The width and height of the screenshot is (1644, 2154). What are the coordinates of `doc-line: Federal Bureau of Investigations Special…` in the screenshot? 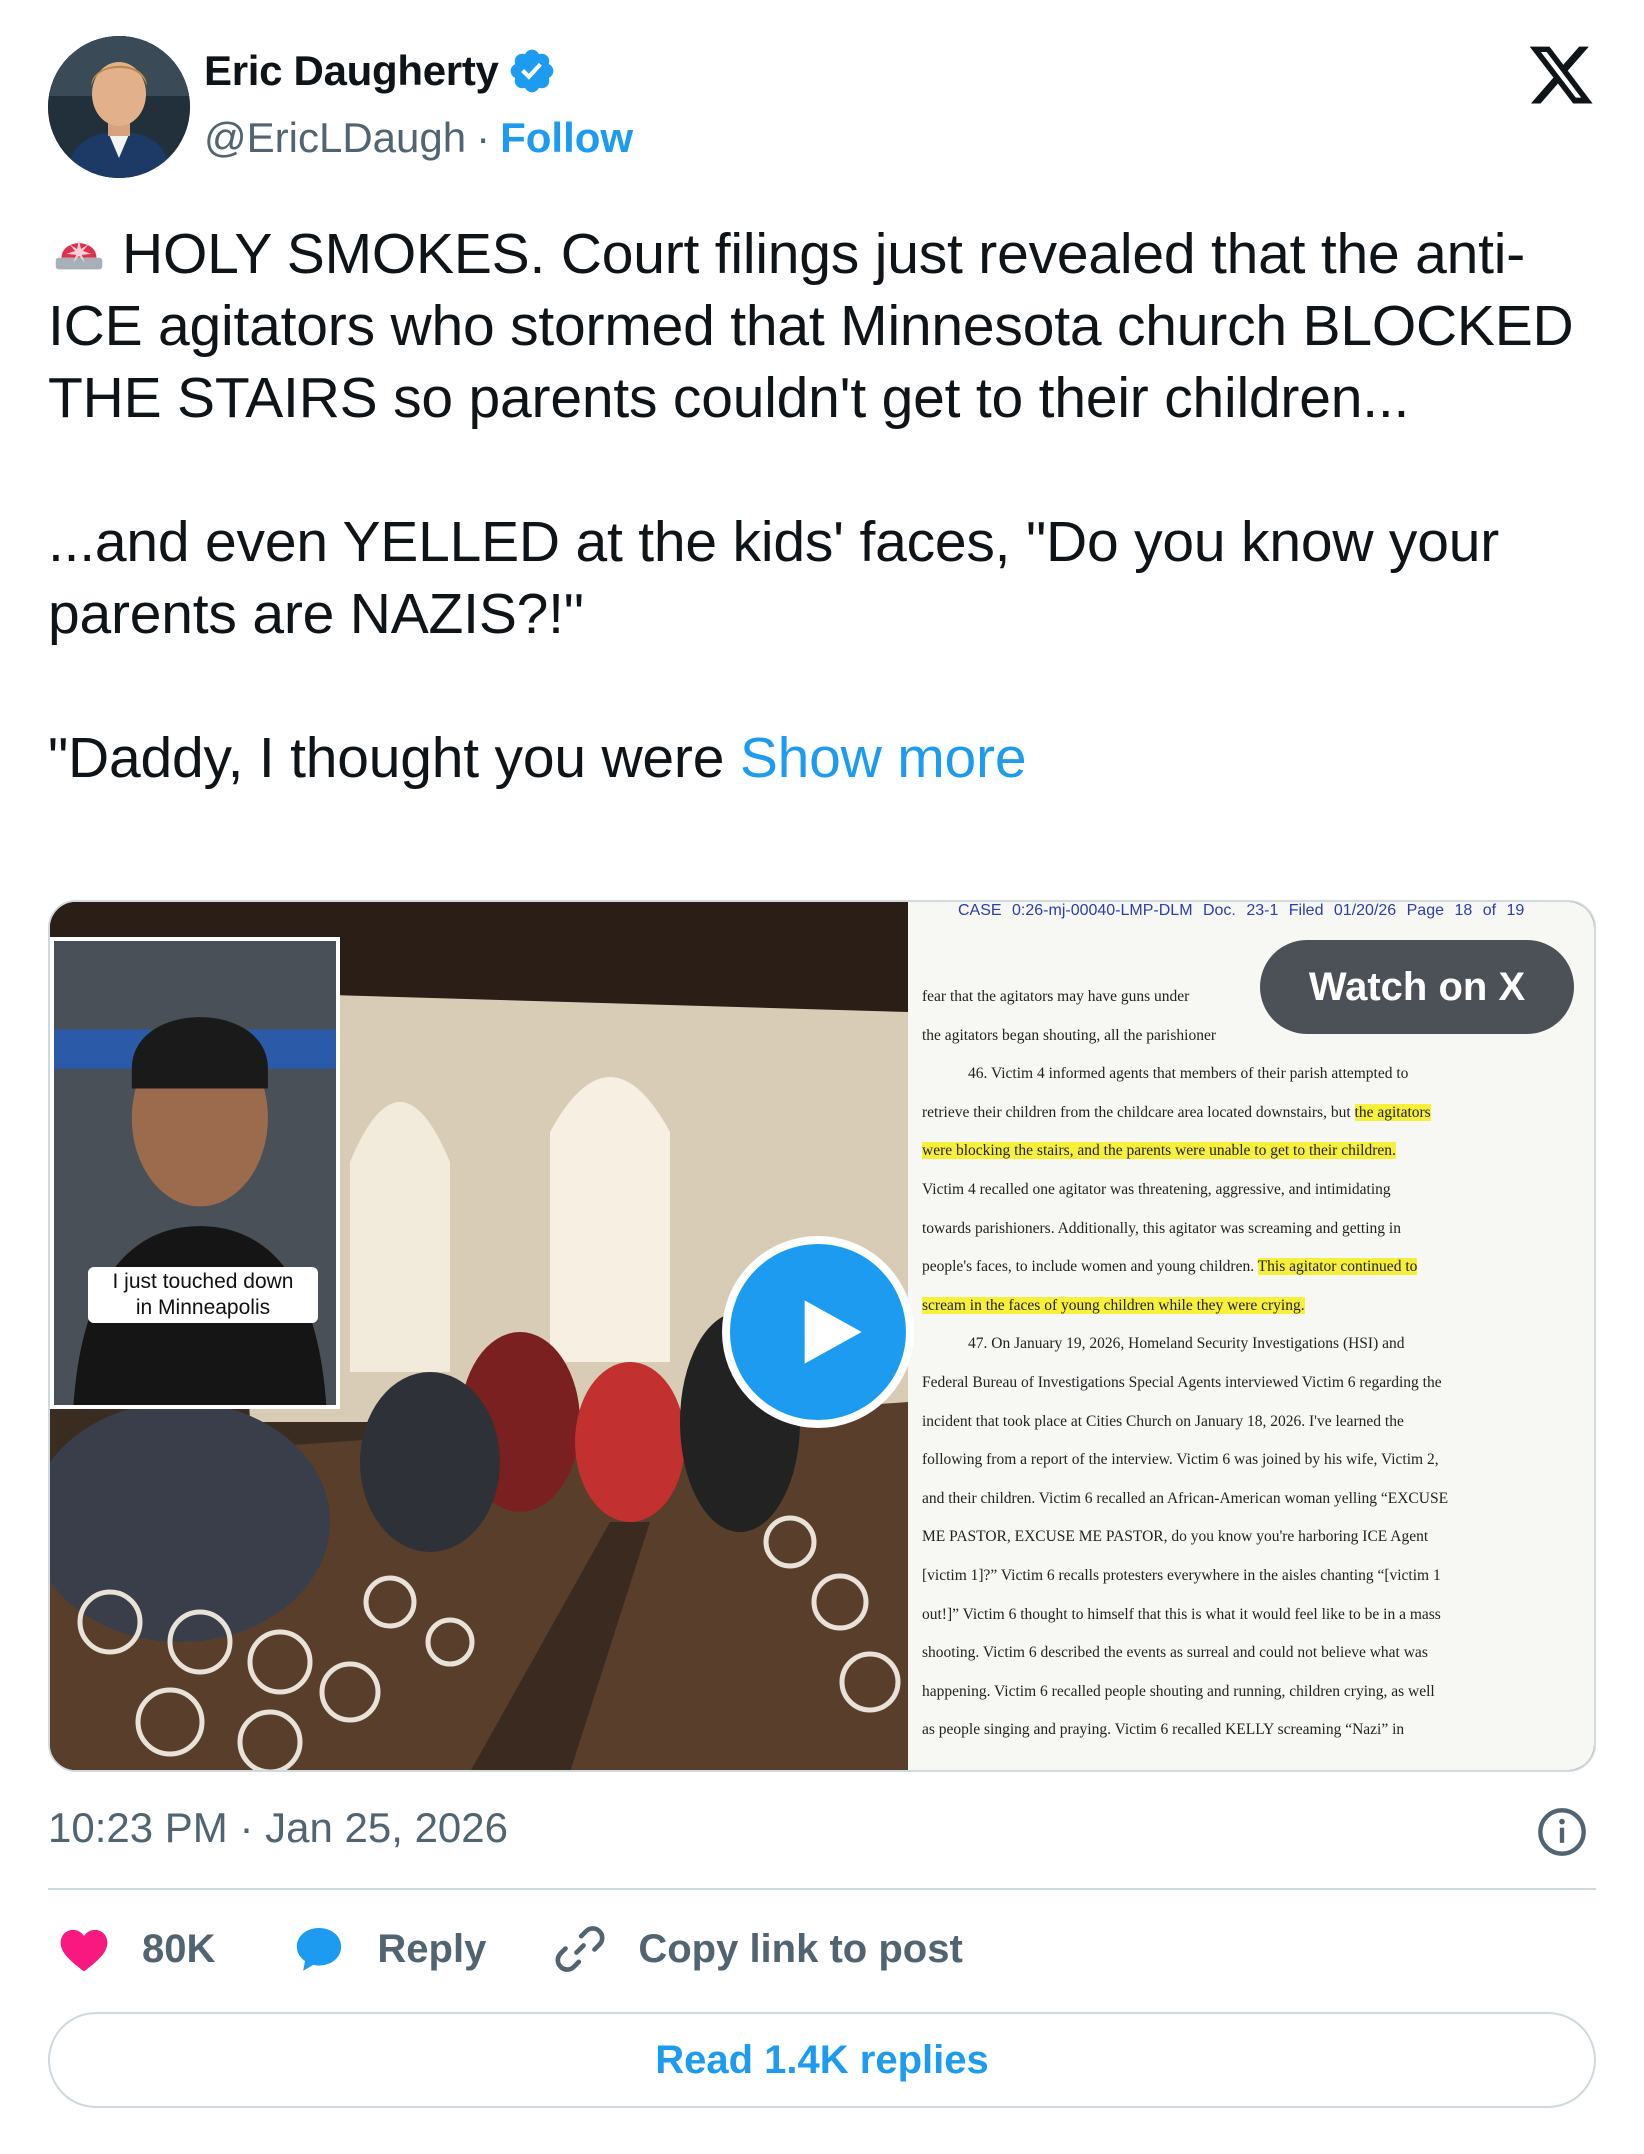 It's located at (1182, 1382).